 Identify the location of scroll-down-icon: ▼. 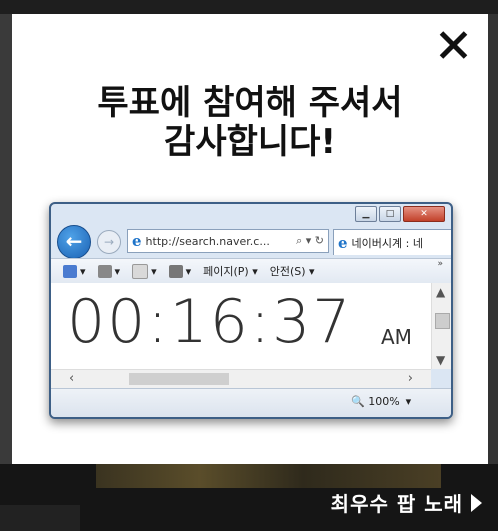
(441, 360).